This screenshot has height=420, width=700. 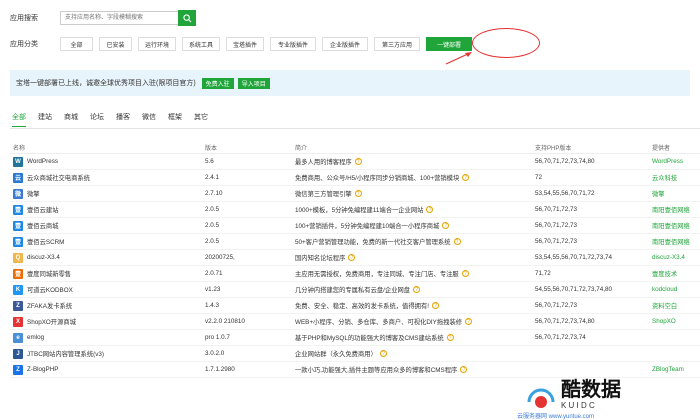 I want to click on app-name: ZFAKA发卡系统, so click(x=49, y=305).